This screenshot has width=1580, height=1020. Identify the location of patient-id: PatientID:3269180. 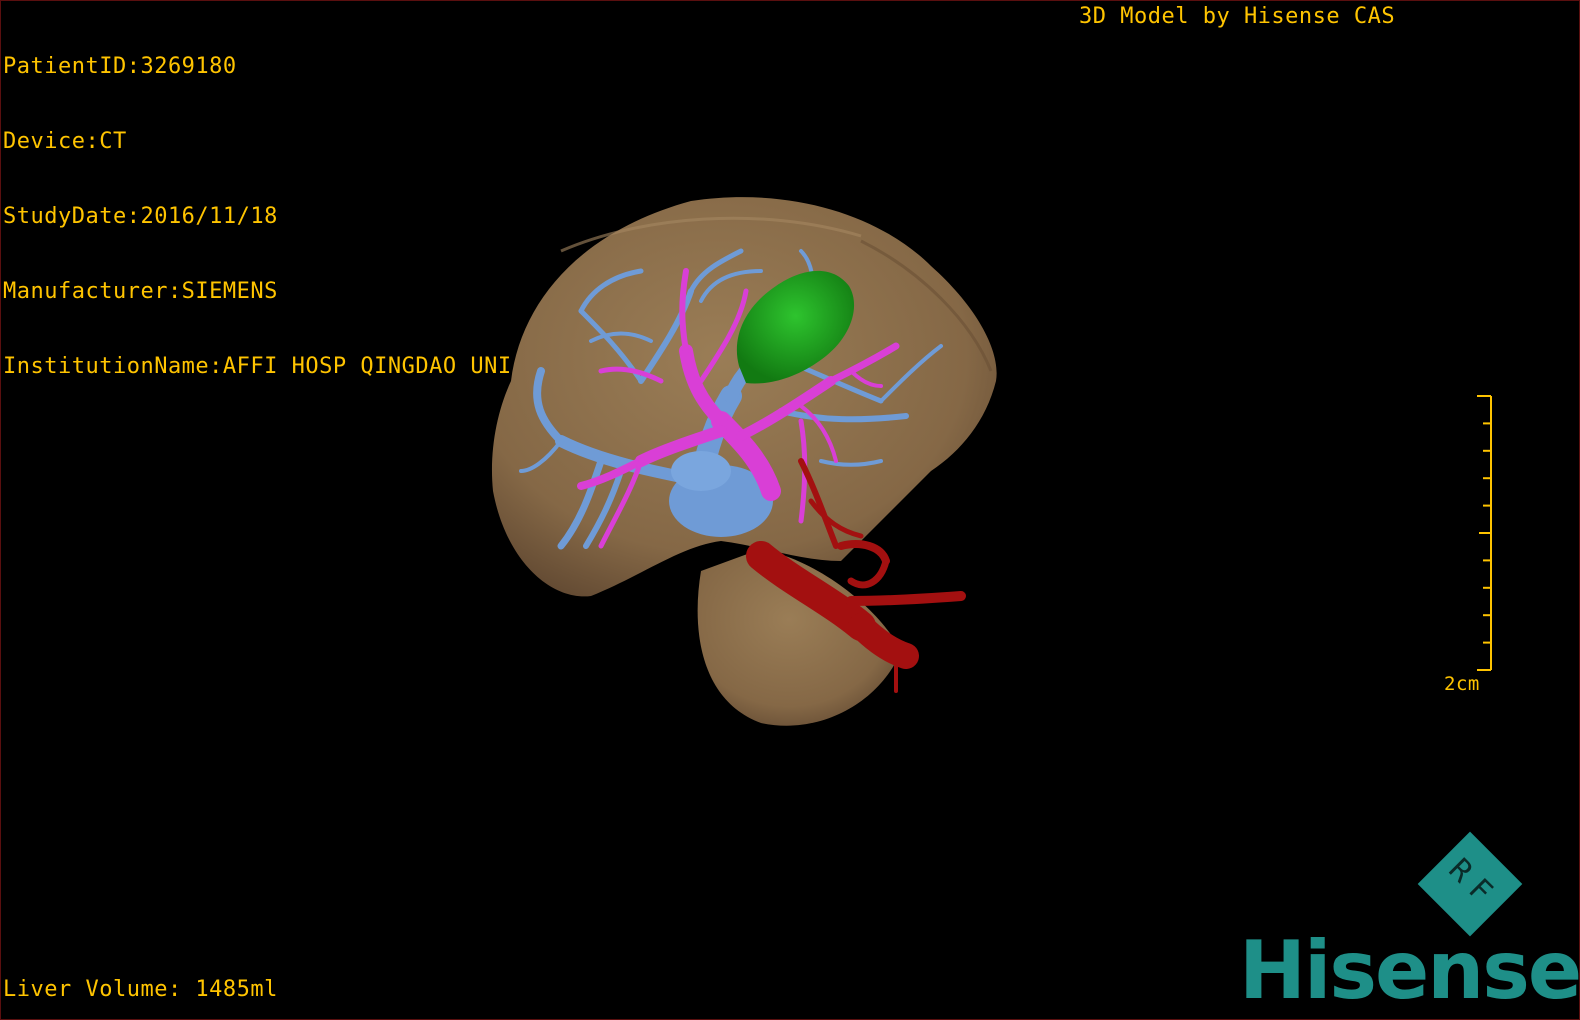
(120, 66).